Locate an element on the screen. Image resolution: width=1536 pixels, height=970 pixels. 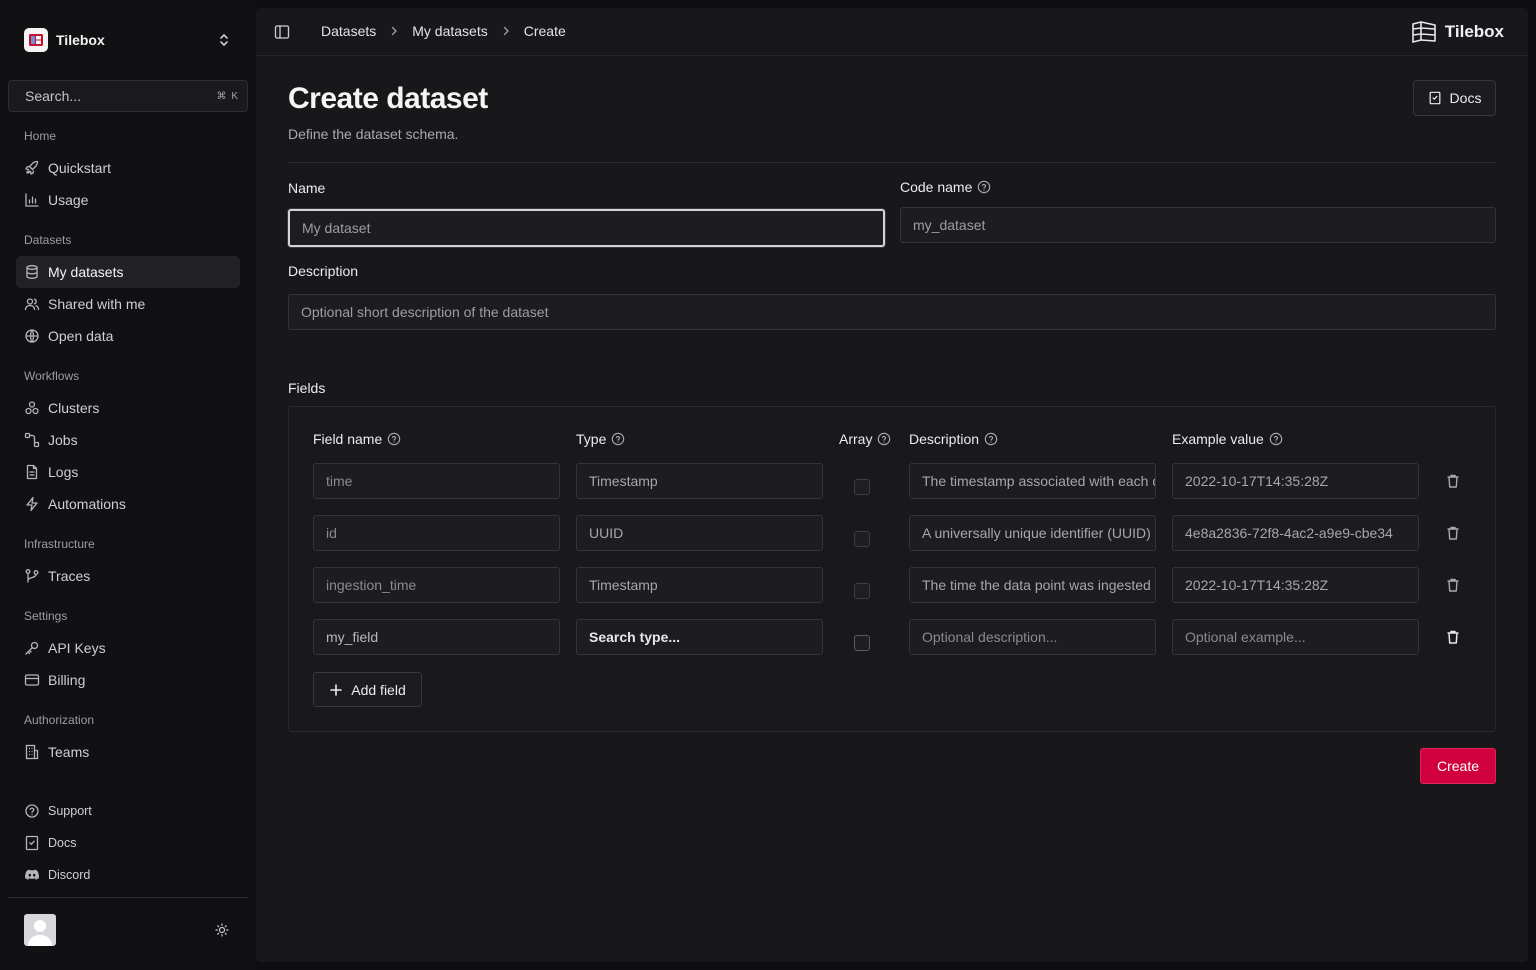
sidebar-item-discord: Discord is located at coordinates (128, 875).